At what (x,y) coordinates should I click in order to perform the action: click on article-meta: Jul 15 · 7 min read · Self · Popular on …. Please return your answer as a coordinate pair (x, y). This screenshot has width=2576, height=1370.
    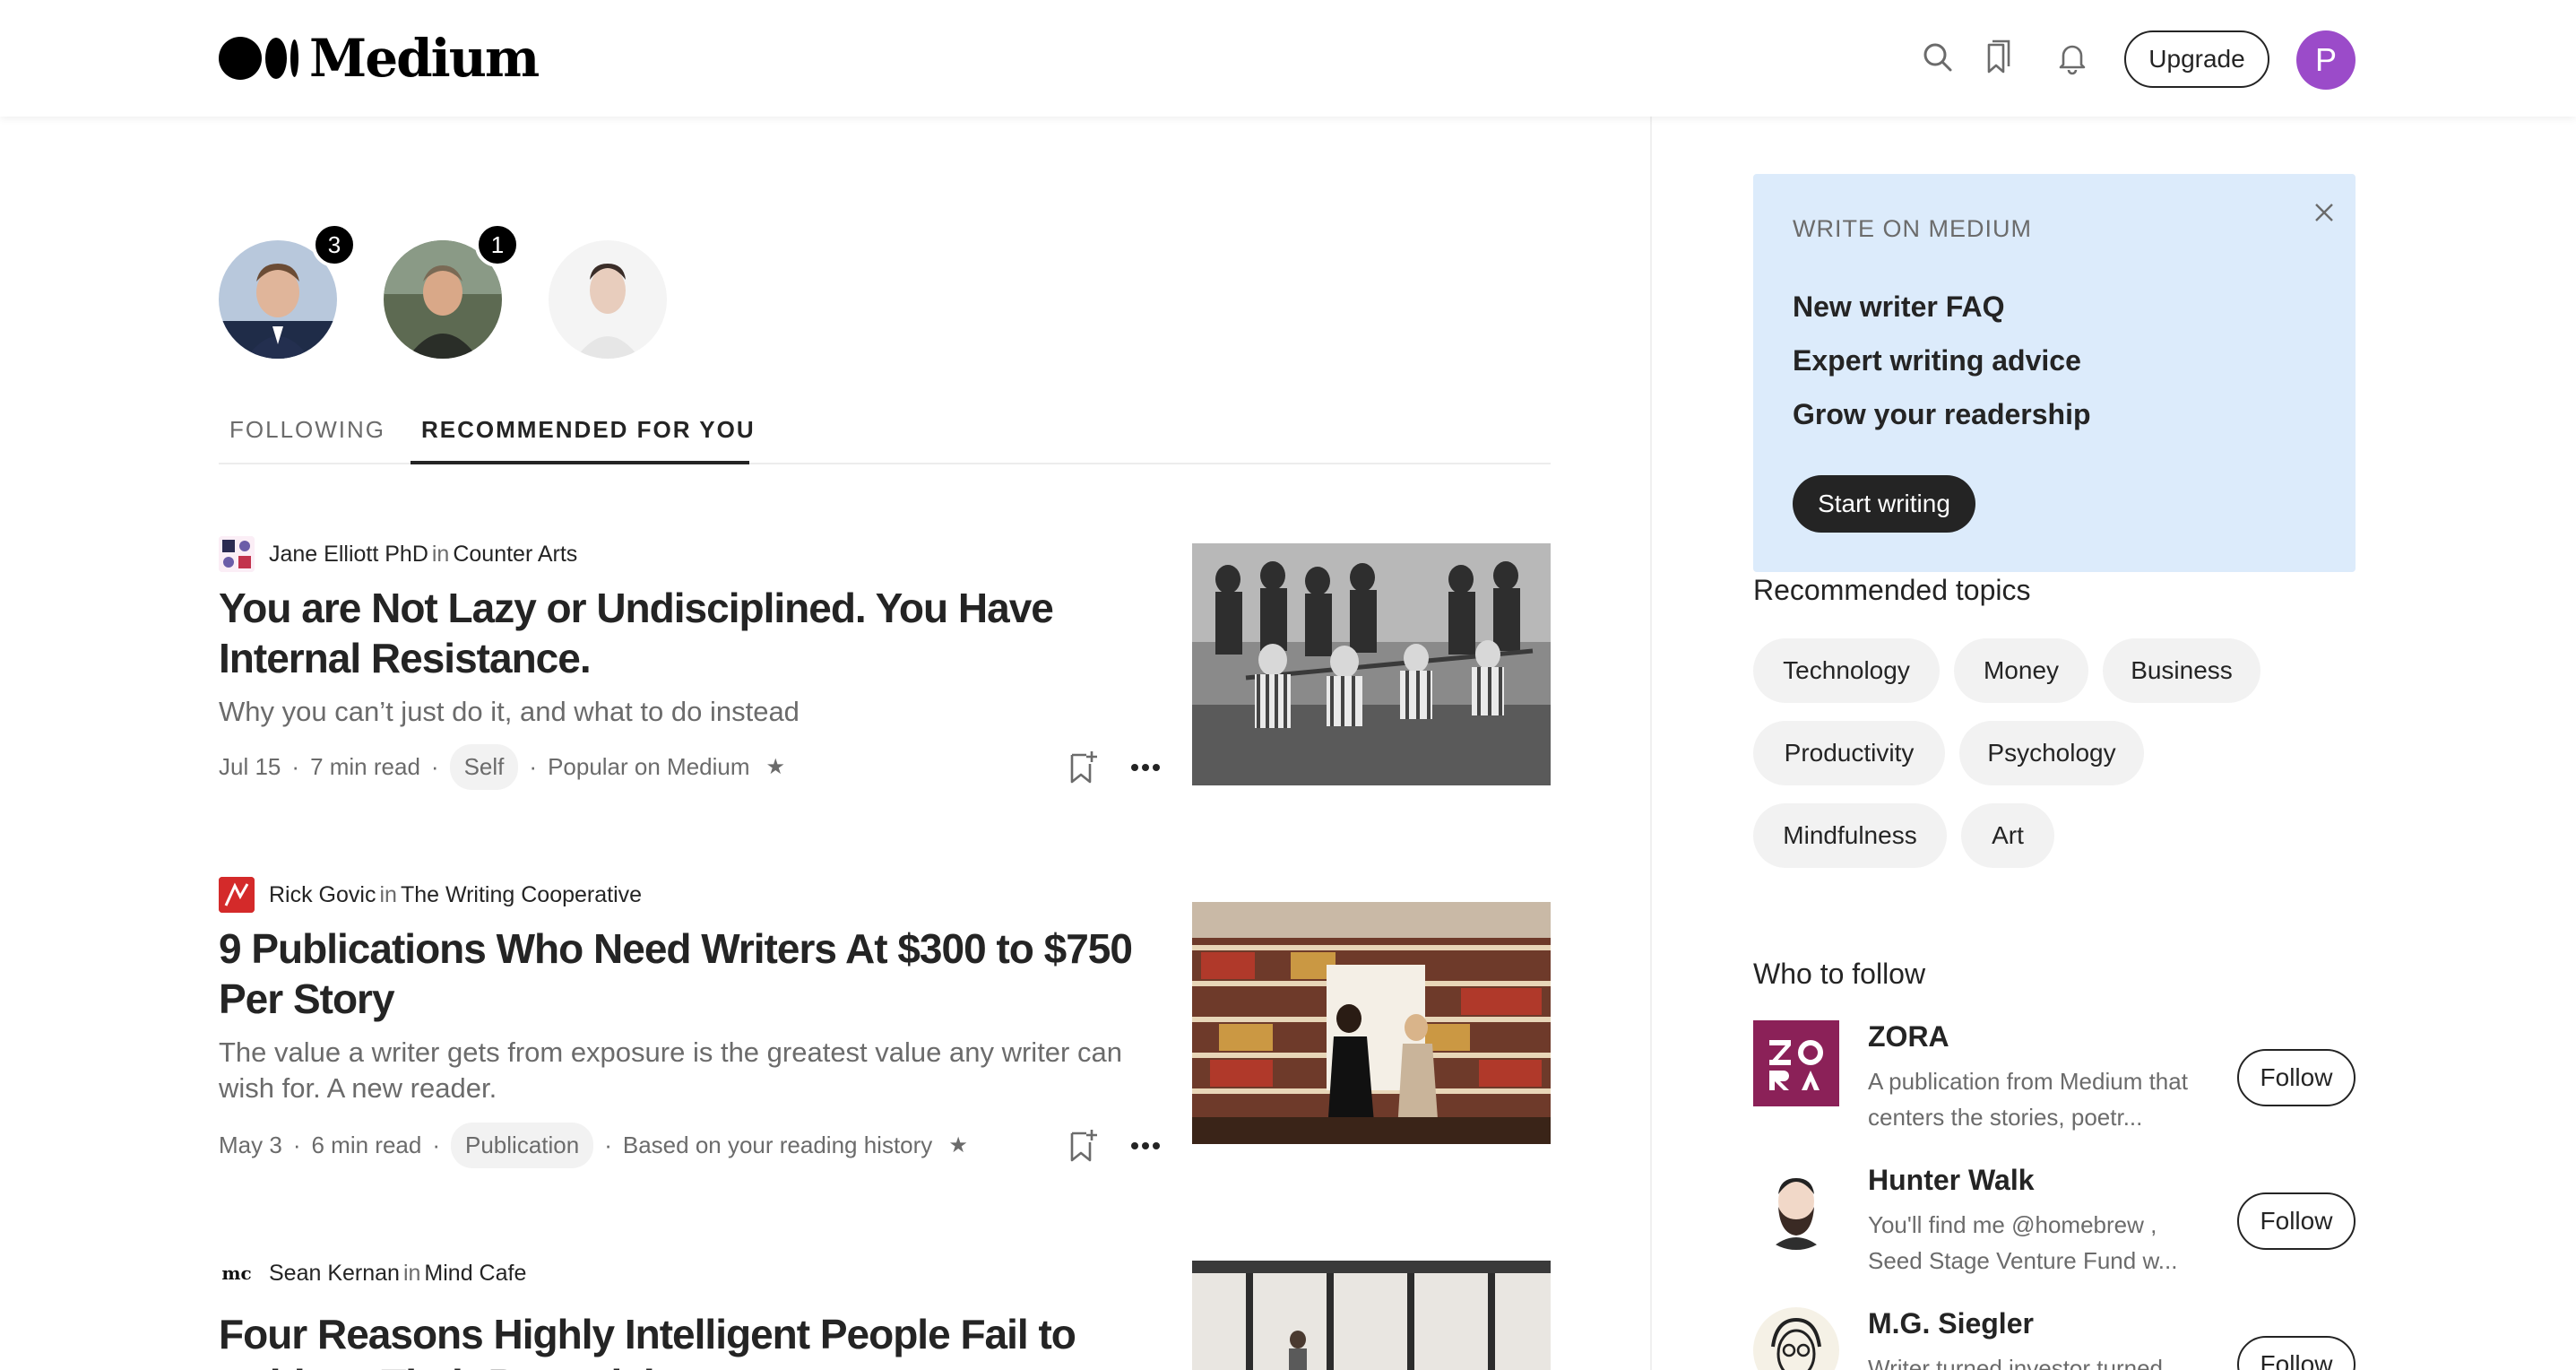
    Looking at the image, I should click on (502, 766).